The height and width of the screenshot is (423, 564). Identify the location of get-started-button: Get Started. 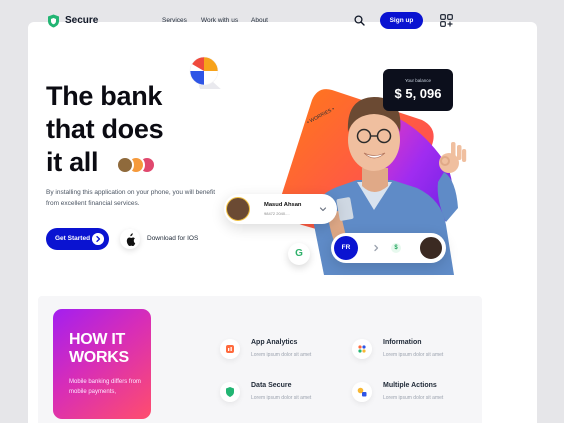
(77, 239).